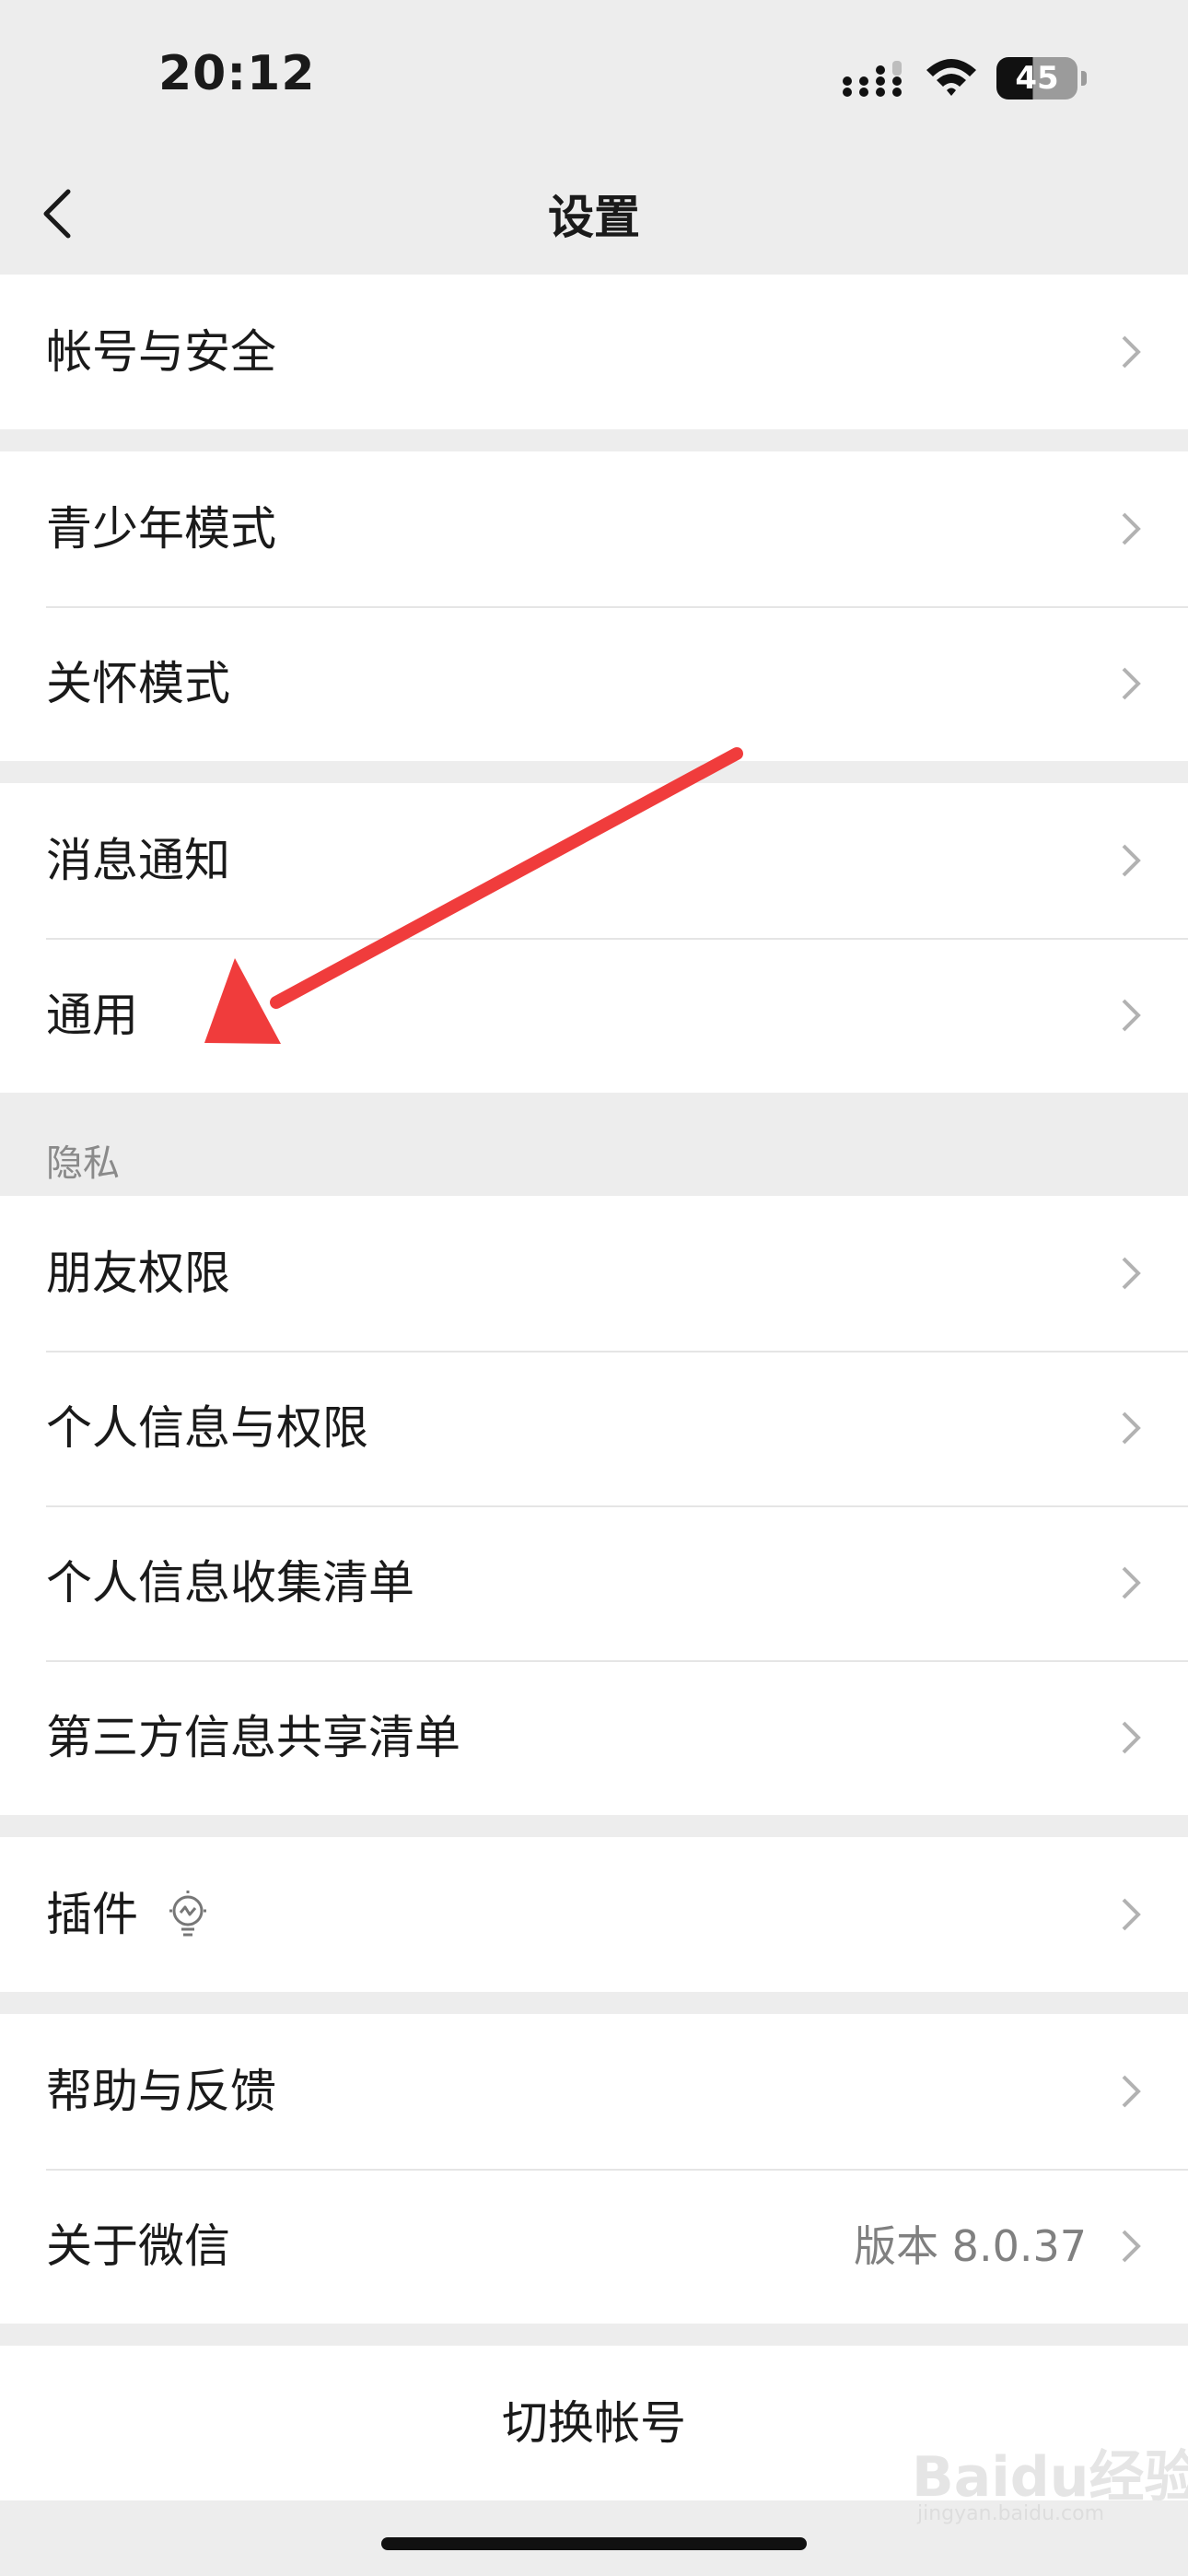  I want to click on battery-level: 45, so click(1037, 78).